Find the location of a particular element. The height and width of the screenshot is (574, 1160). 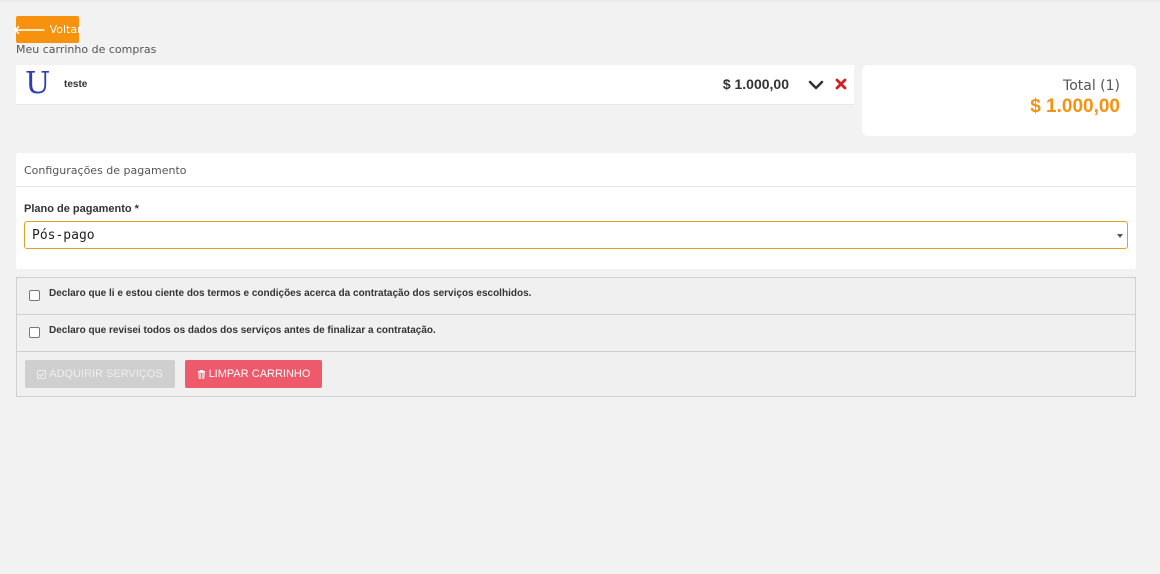

clear-cart-button: LIMPAR CARRINHO is located at coordinates (253, 374).